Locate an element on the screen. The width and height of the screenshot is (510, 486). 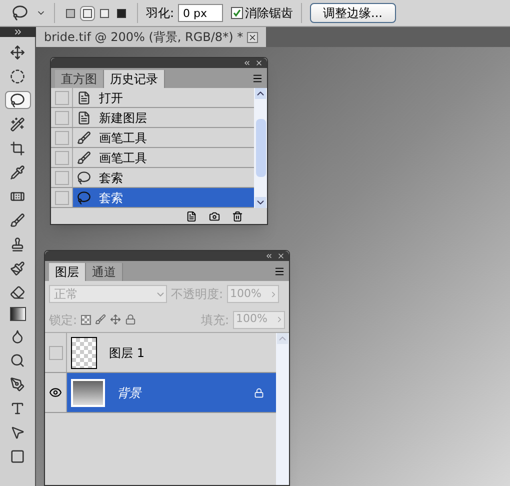
history-item: 新建图层 is located at coordinates (163, 117).